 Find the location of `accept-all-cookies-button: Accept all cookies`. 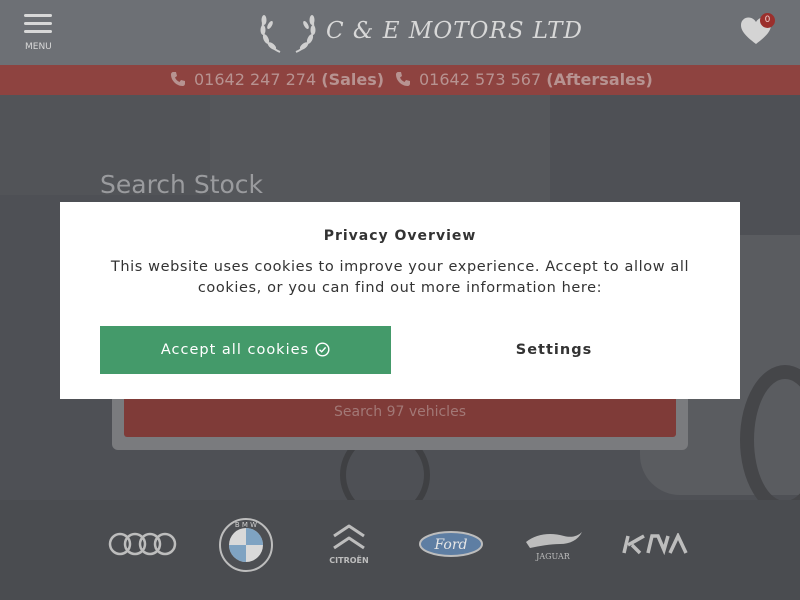

accept-all-cookies-button: Accept all cookies is located at coordinates (245, 350).